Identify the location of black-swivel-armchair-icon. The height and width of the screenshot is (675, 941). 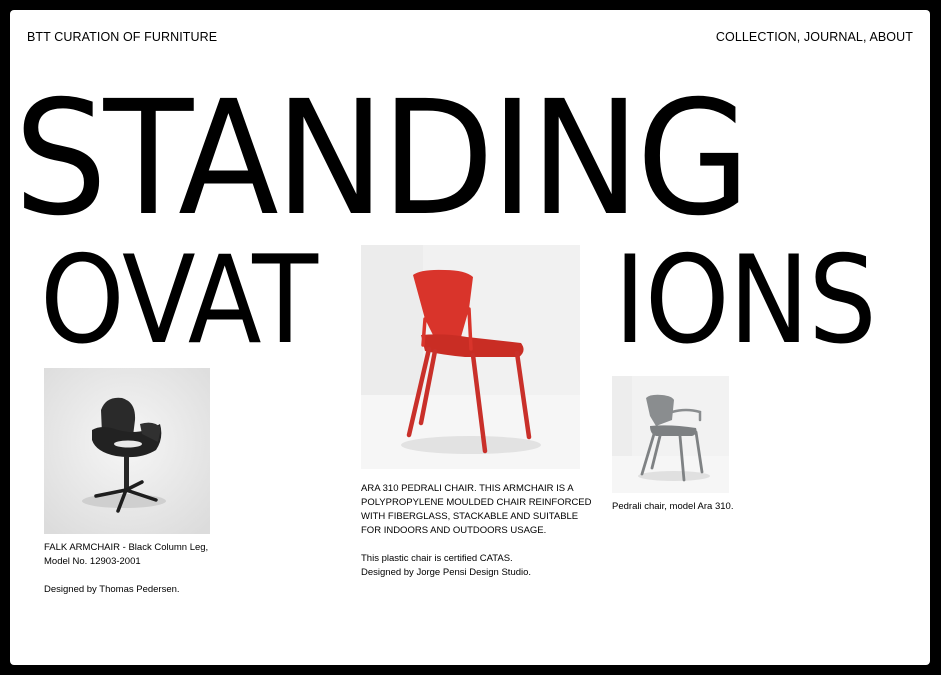
(127, 451).